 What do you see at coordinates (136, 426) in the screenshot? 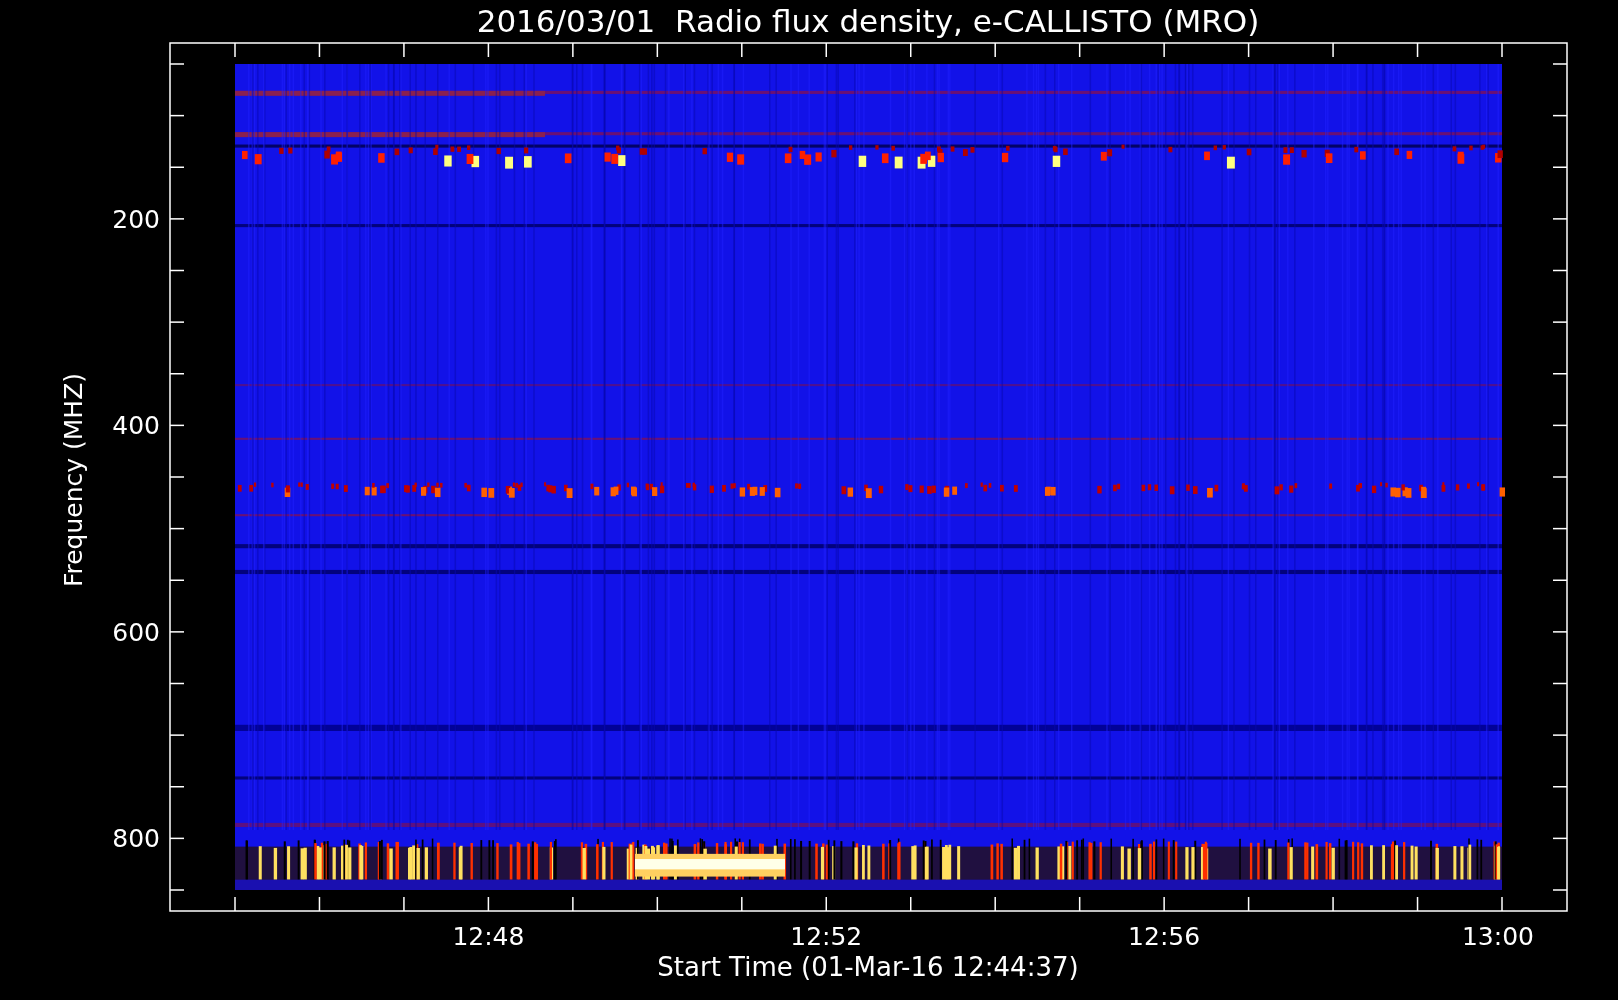
I see `y-tick-label: 400` at bounding box center [136, 426].